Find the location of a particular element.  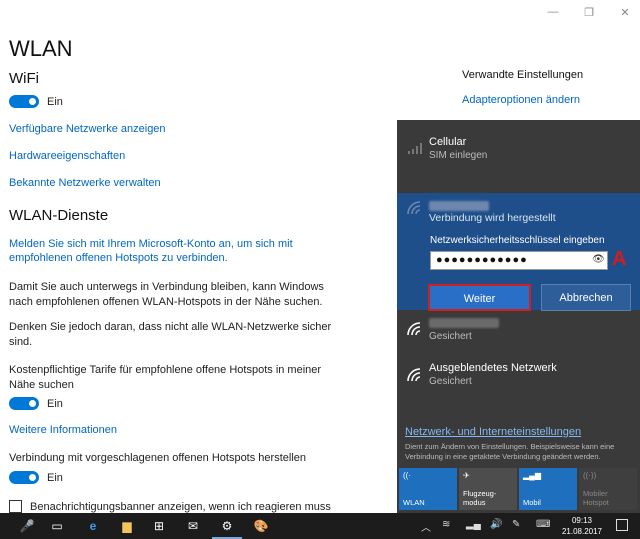

cellular-name: Cellular is located at coordinates (448, 142).